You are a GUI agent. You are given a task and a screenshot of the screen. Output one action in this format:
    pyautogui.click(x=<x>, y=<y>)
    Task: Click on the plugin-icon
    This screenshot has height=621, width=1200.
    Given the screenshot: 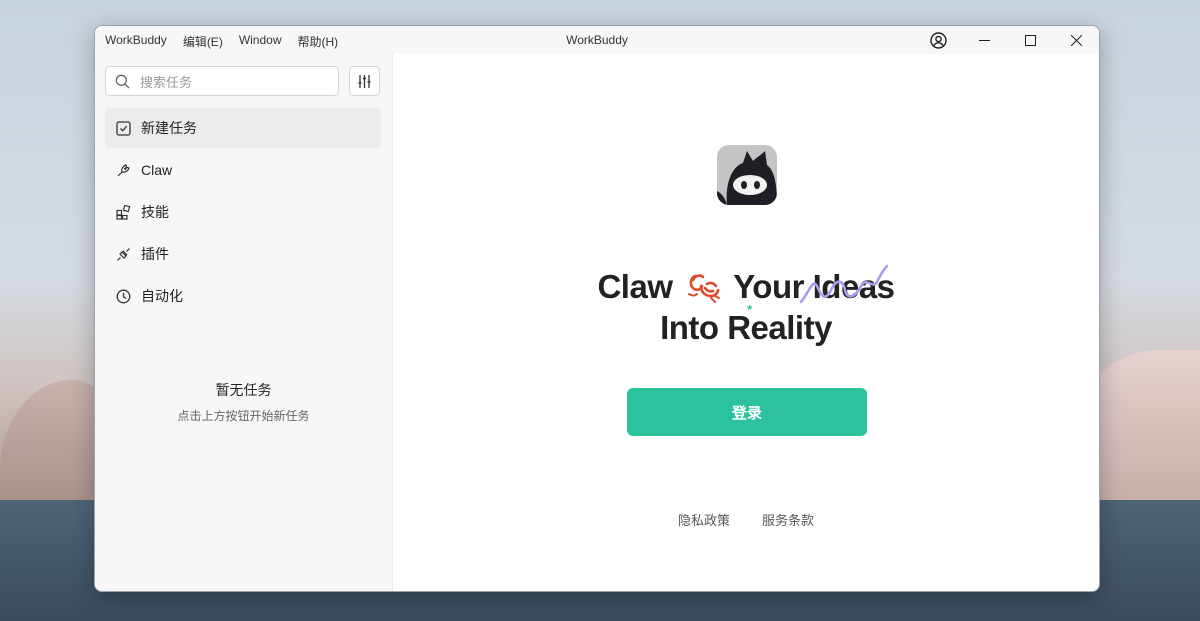 What is the action you would take?
    pyautogui.click(x=123, y=254)
    